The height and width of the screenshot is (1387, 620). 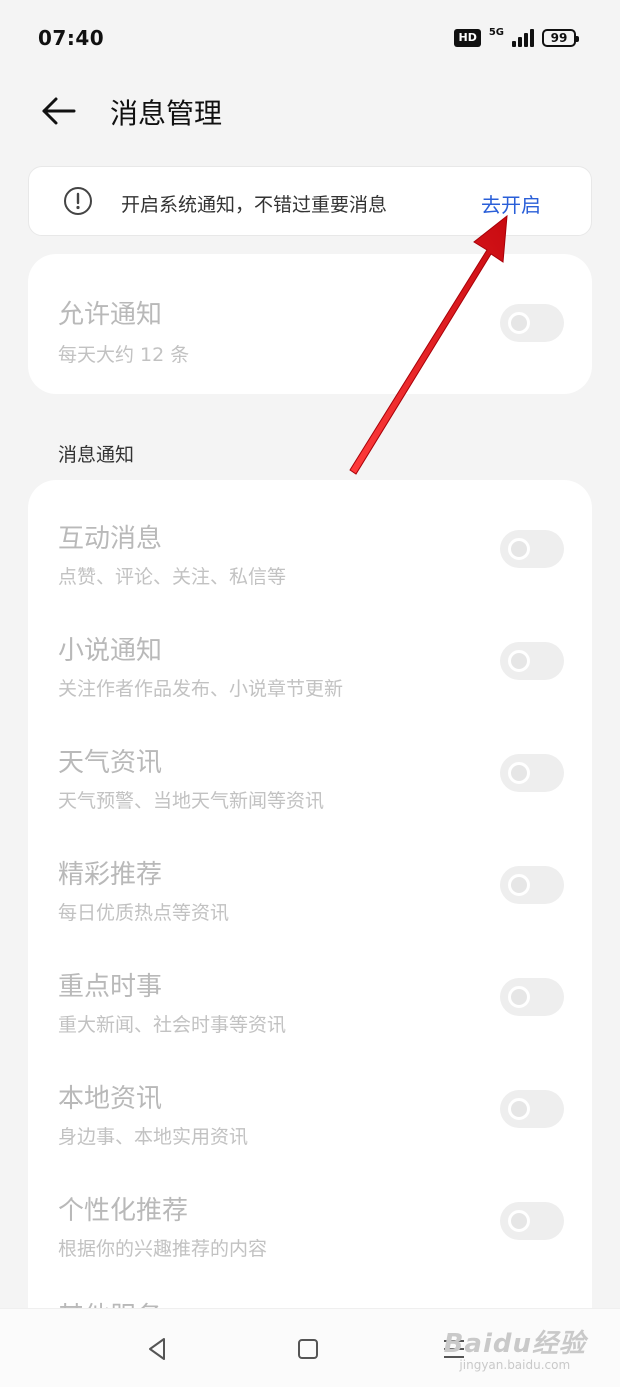 I want to click on hd-badge: HD, so click(x=467, y=38).